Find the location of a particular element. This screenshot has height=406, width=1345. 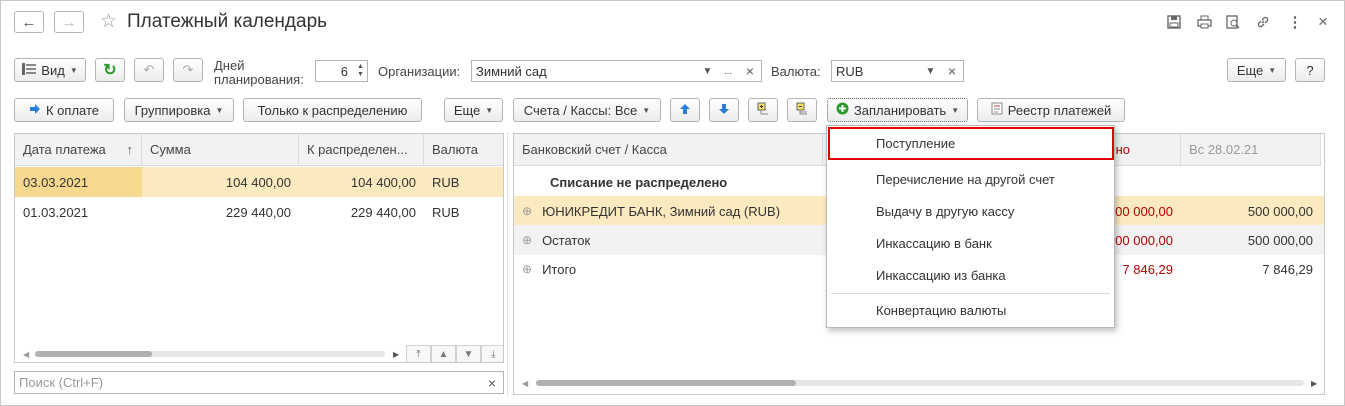

page-title: Платежный календарь is located at coordinates (227, 21).